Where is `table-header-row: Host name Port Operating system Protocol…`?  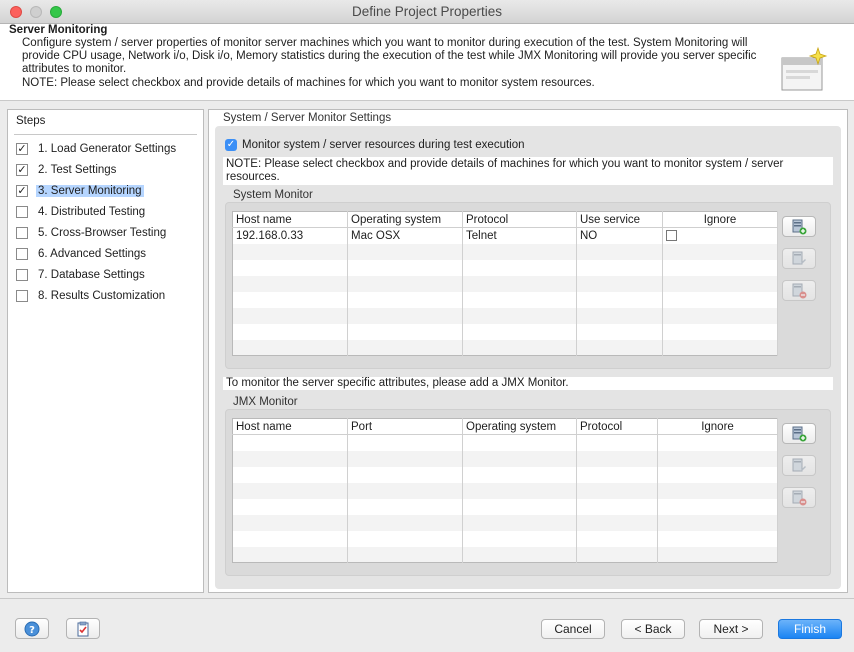 table-header-row: Host name Port Operating system Protocol… is located at coordinates (505, 426).